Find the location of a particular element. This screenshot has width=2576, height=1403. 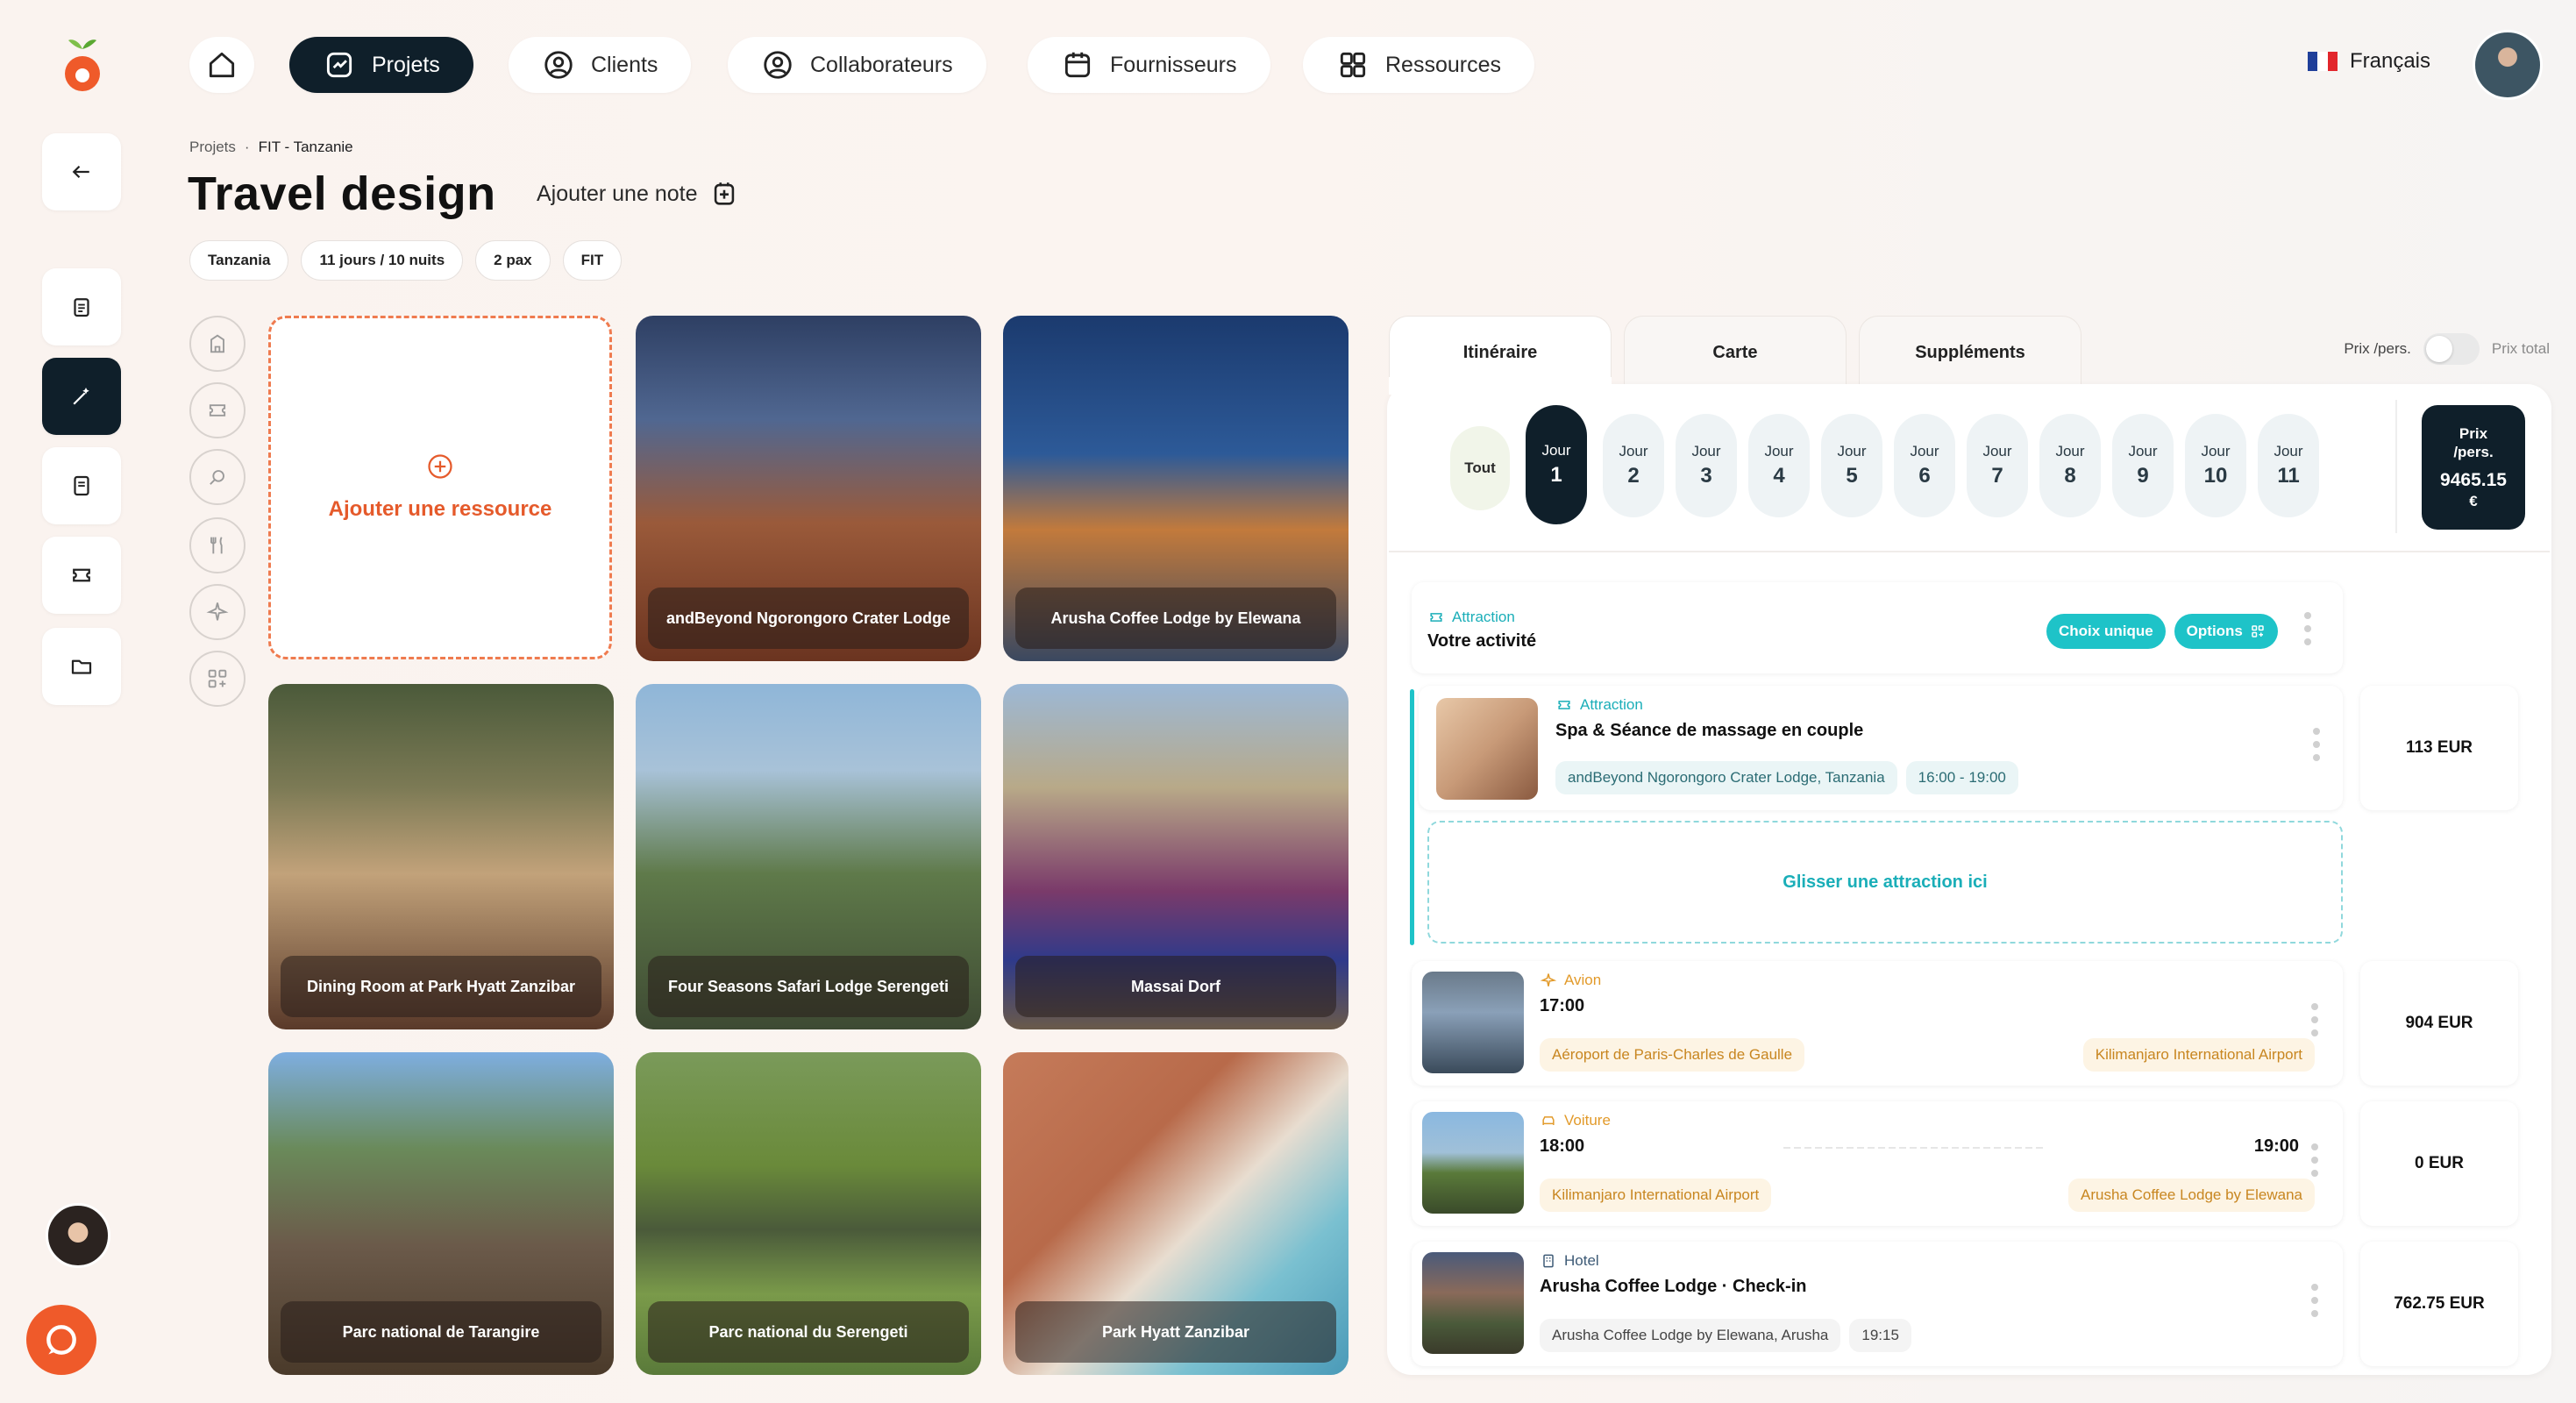

price-toggle: Prix /pers. Prix total is located at coordinates (2447, 349).